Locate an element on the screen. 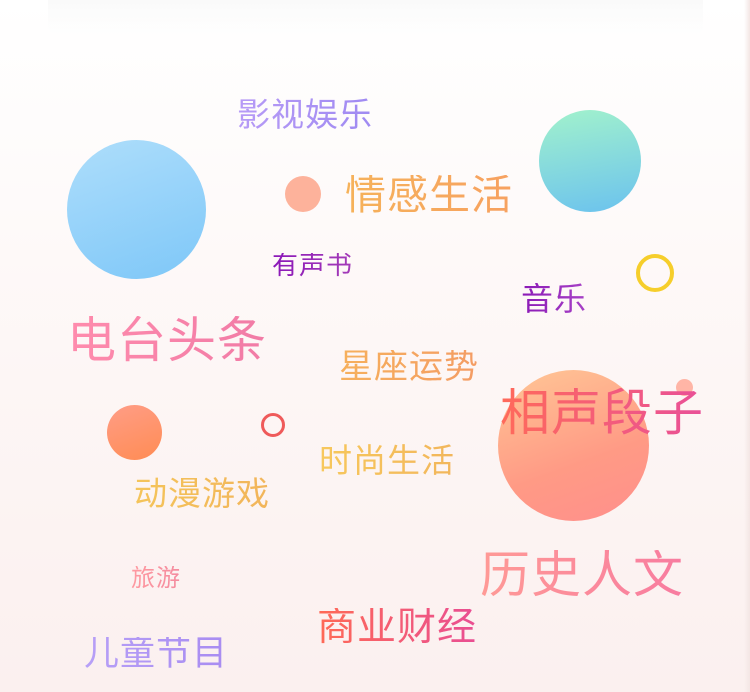  category-horoscope: 星座运势 is located at coordinates (409, 367).